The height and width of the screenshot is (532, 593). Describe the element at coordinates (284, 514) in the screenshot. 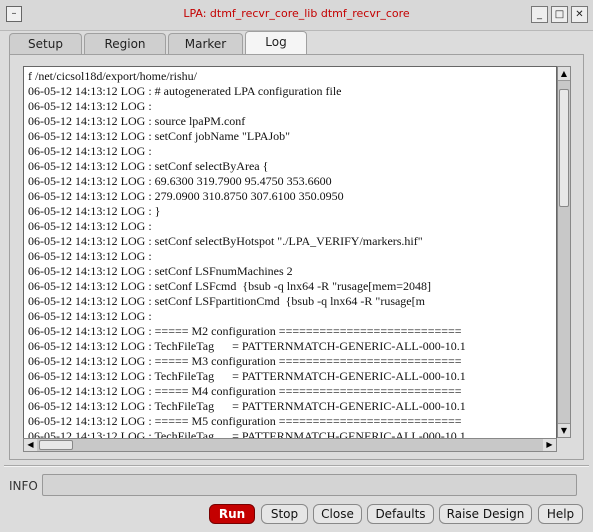

I see `stop-button: Stop` at that location.